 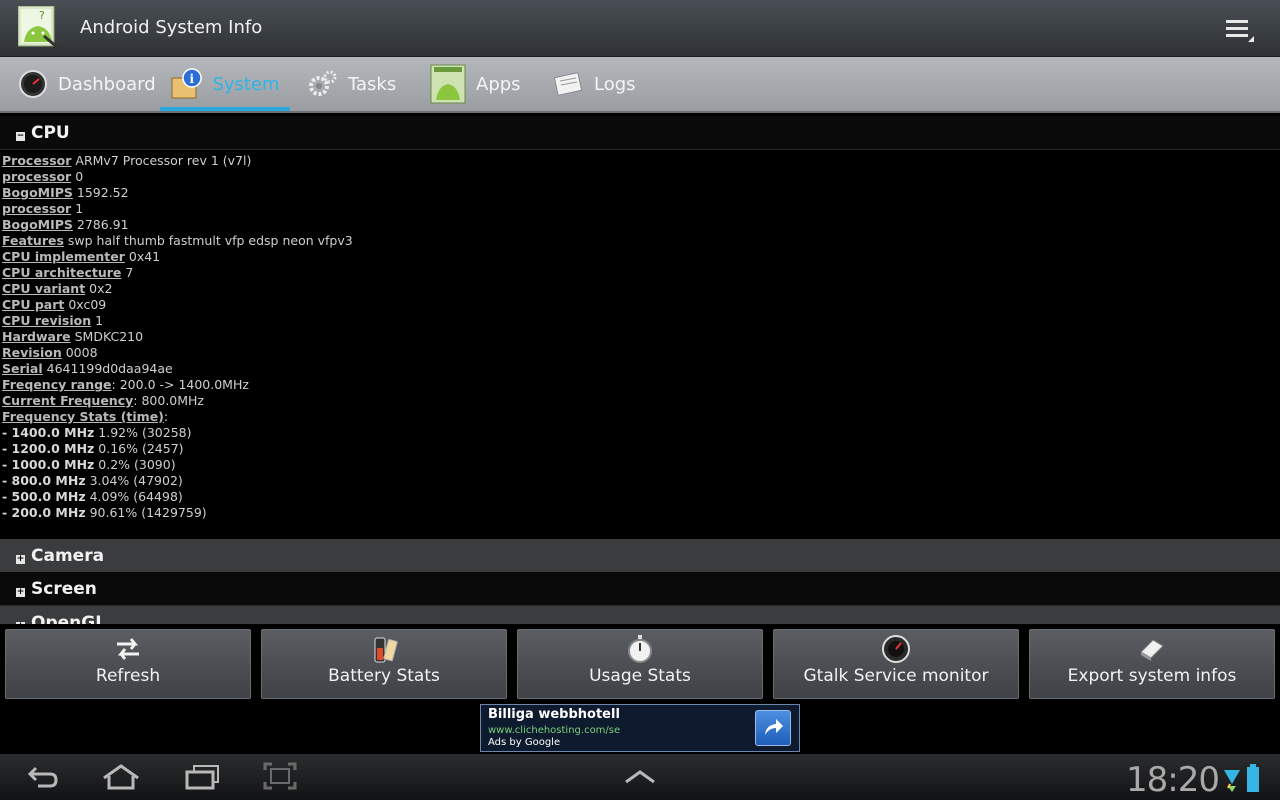 What do you see at coordinates (177, 177) in the screenshot?
I see `cpu-info-row: processor 0` at bounding box center [177, 177].